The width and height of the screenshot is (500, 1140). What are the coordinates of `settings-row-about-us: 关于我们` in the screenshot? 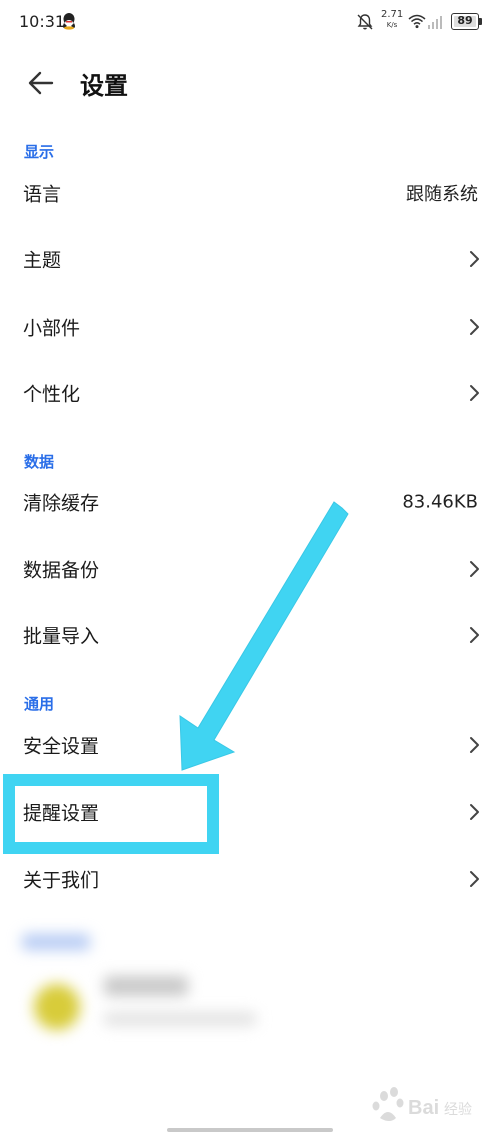 It's located at (250, 879).